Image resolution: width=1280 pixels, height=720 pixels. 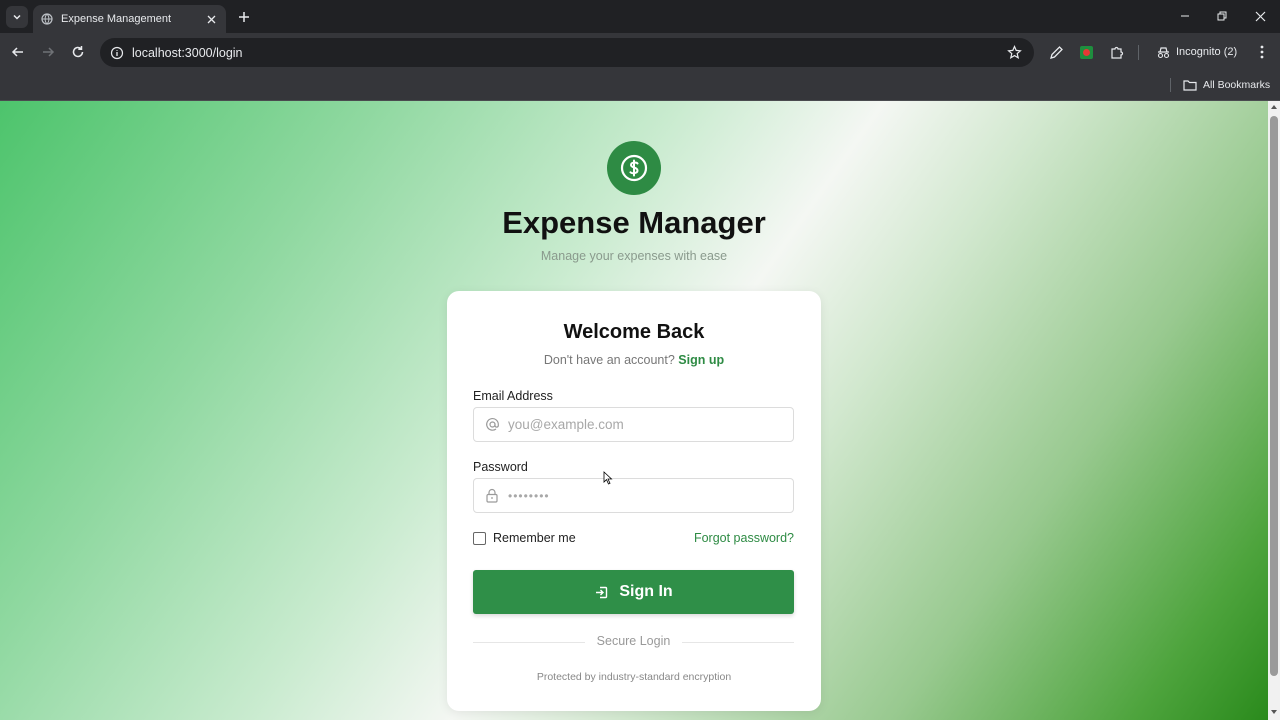 What do you see at coordinates (187, 52) in the screenshot?
I see `url-text: localhost:3000/login` at bounding box center [187, 52].